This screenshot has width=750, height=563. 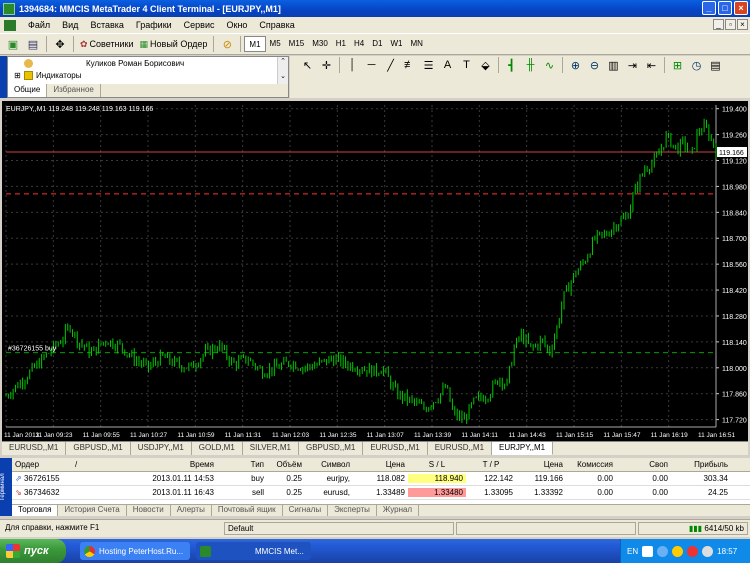 What do you see at coordinates (60, 44) in the screenshot?
I see `crosshair-move-icon: ✥` at bounding box center [60, 44].